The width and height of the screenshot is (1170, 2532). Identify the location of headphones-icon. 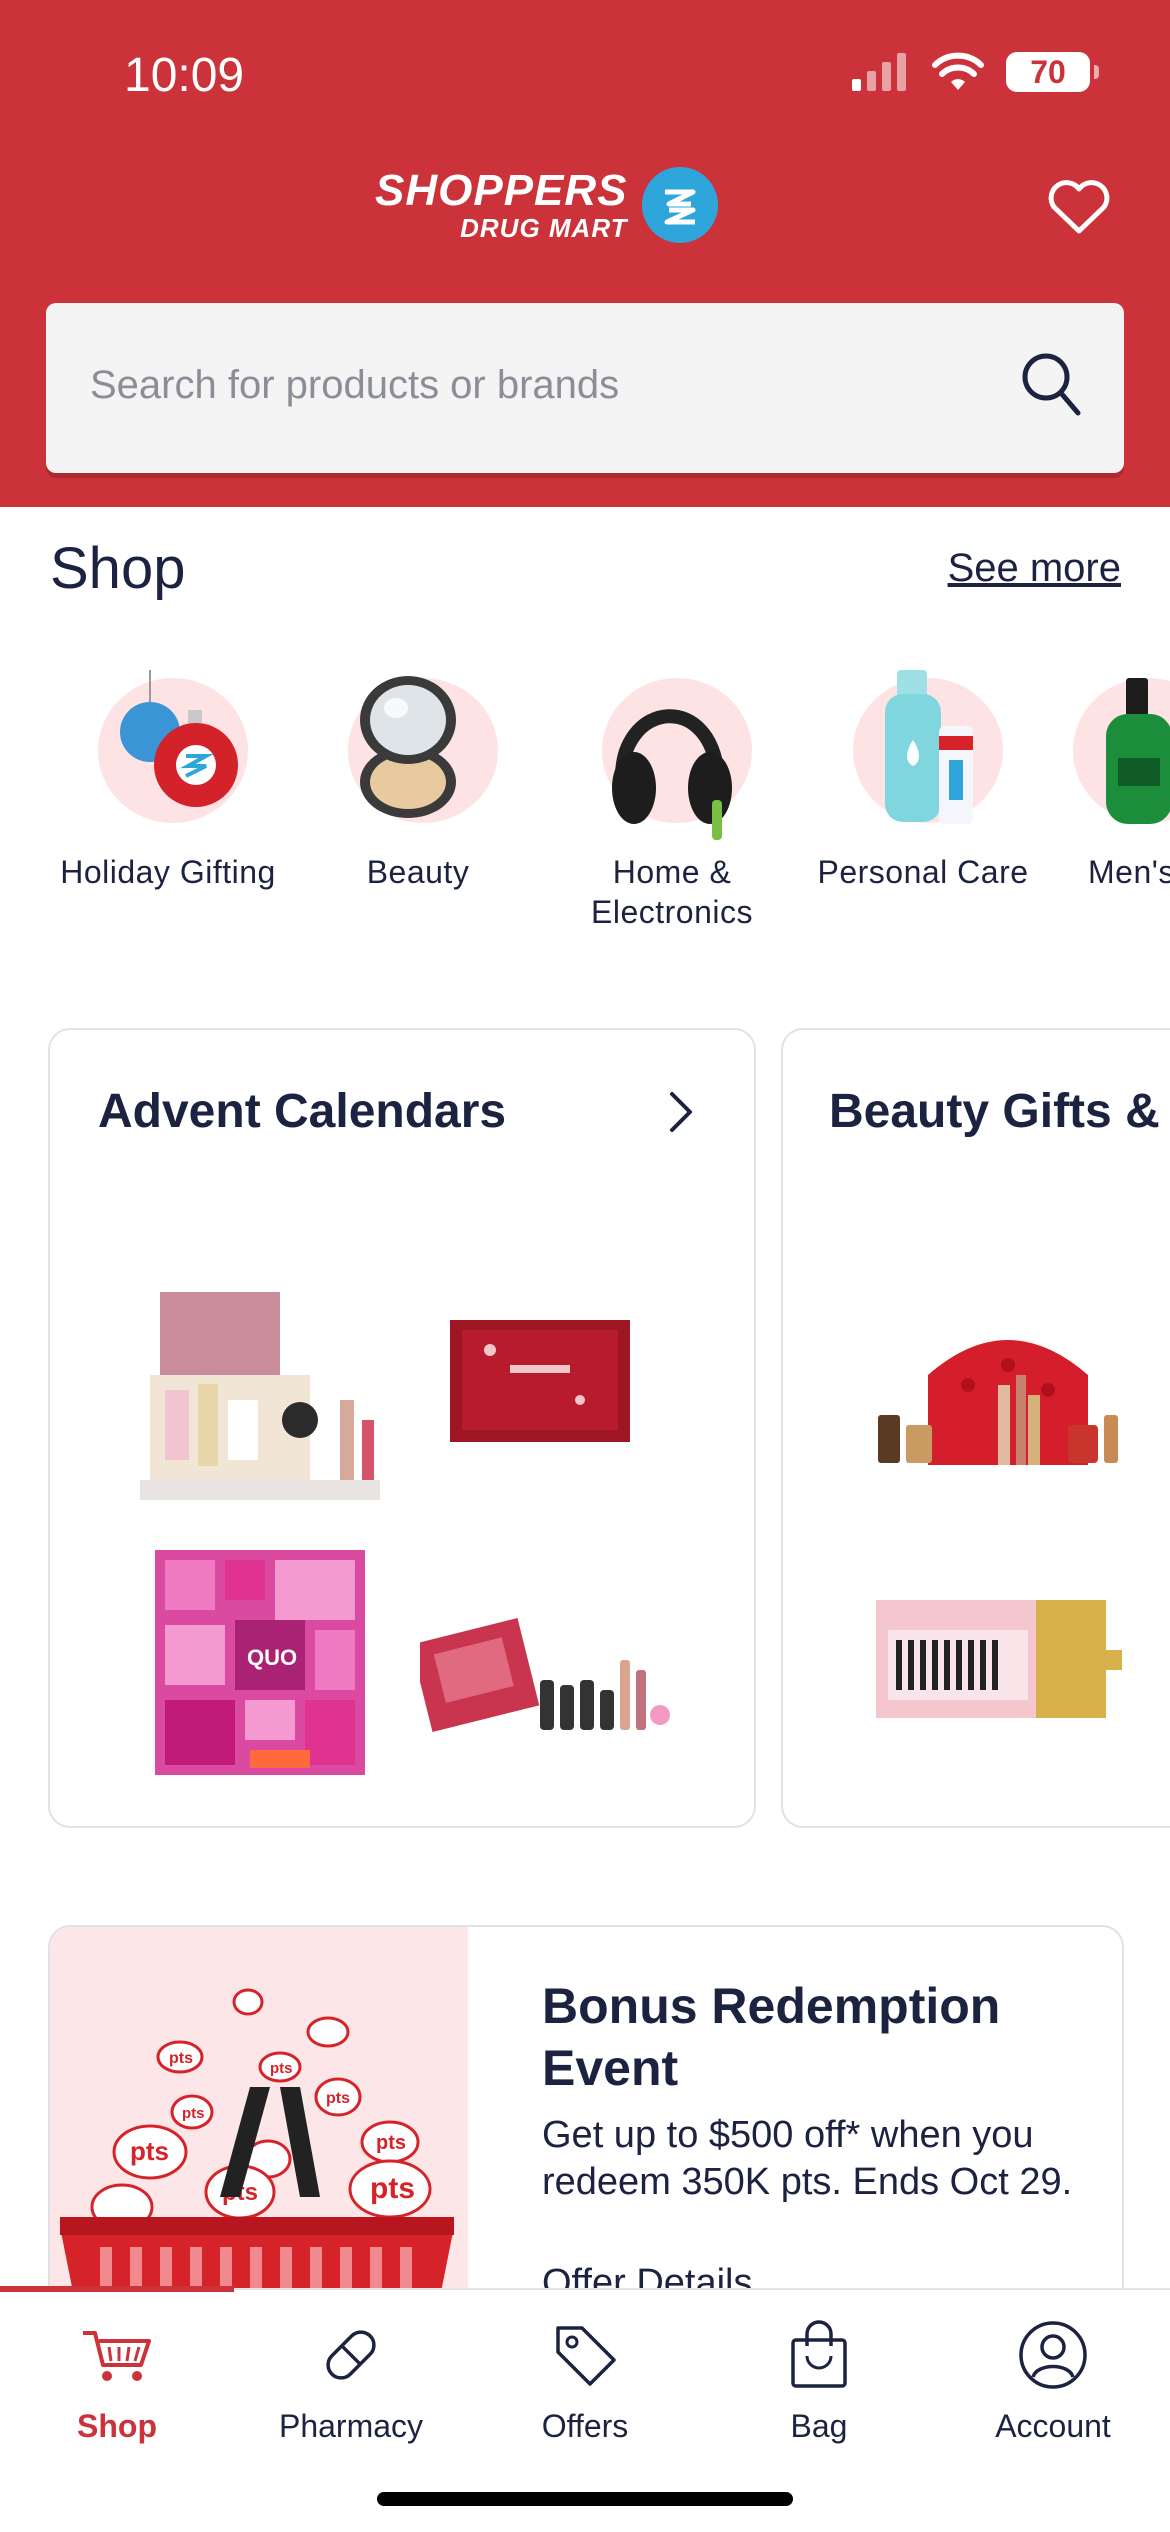
(672, 774).